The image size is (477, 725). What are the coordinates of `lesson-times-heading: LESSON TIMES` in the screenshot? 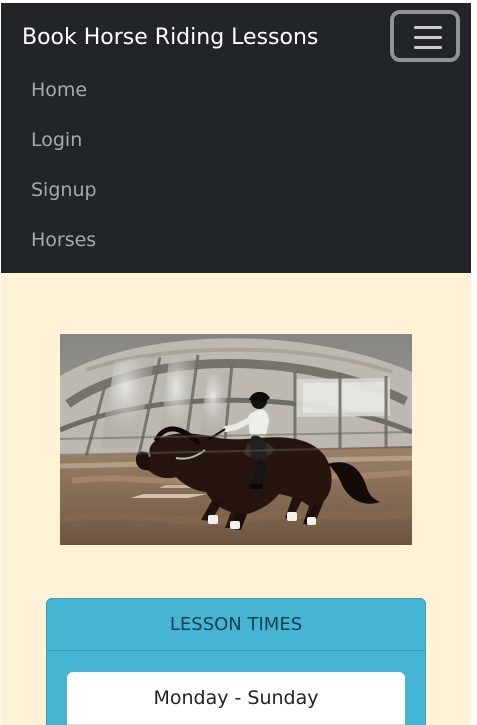 It's located at (236, 625).